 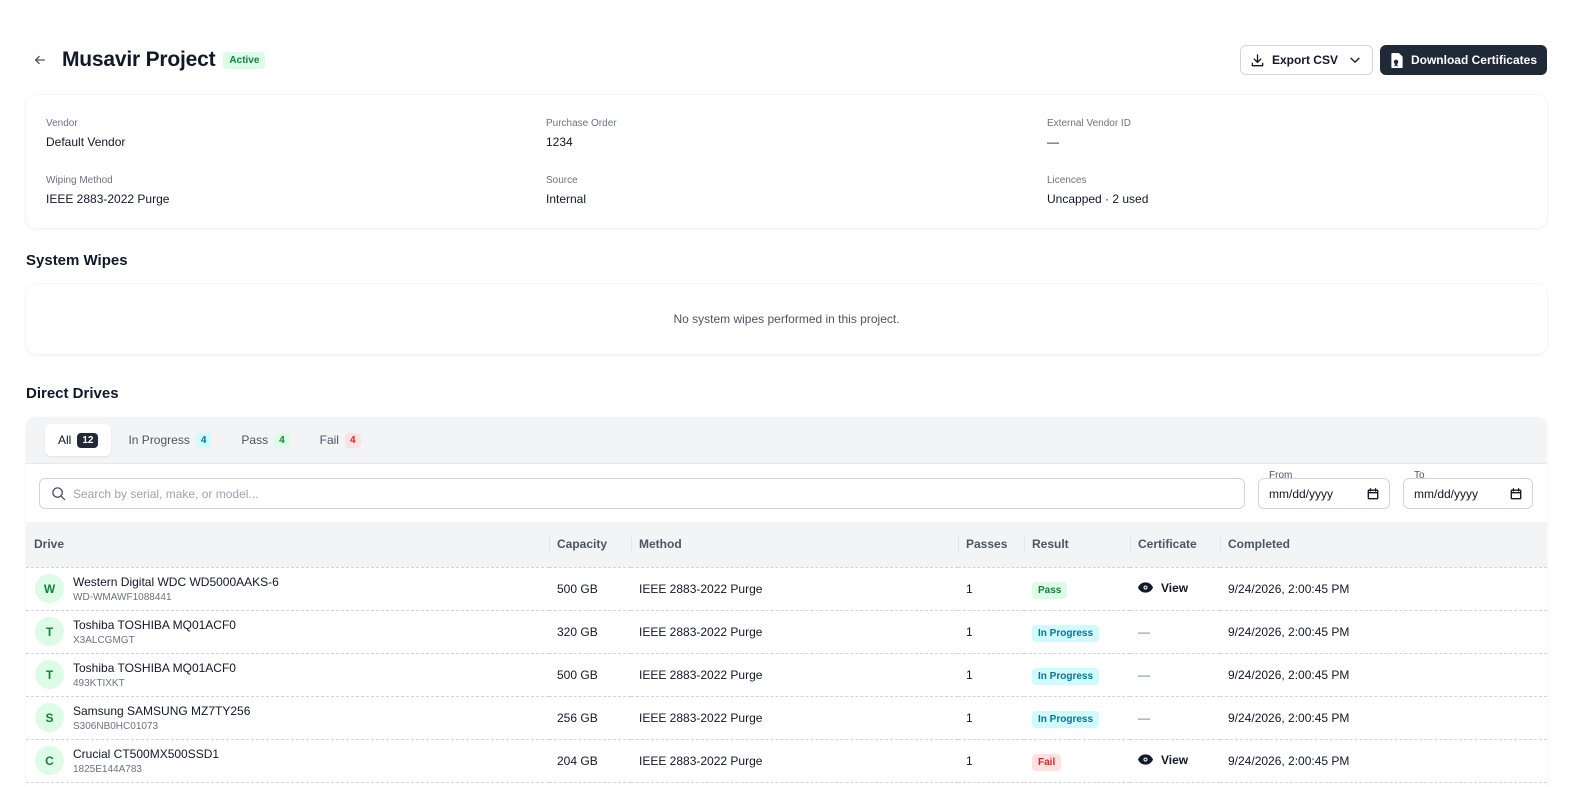 What do you see at coordinates (40, 60) in the screenshot?
I see `back-button` at bounding box center [40, 60].